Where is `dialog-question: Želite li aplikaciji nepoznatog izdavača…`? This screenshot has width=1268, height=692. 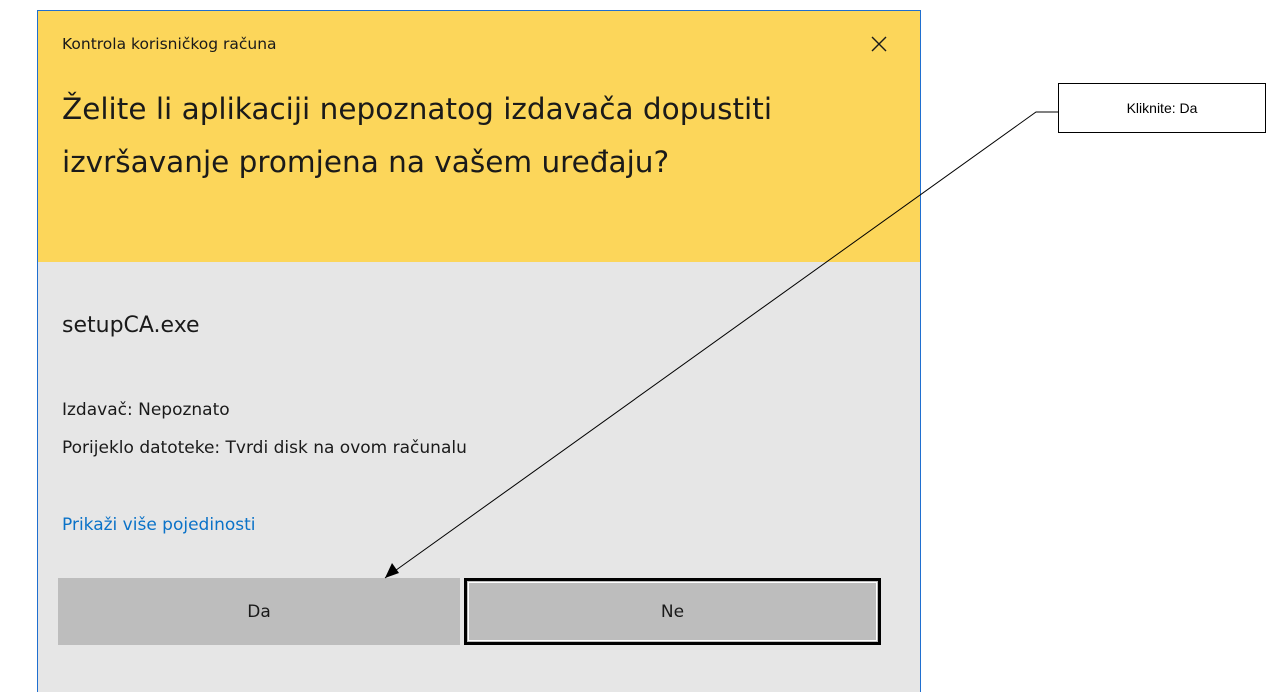
dialog-question: Želite li aplikaciji nepoznatog izdavača… is located at coordinates (417, 135).